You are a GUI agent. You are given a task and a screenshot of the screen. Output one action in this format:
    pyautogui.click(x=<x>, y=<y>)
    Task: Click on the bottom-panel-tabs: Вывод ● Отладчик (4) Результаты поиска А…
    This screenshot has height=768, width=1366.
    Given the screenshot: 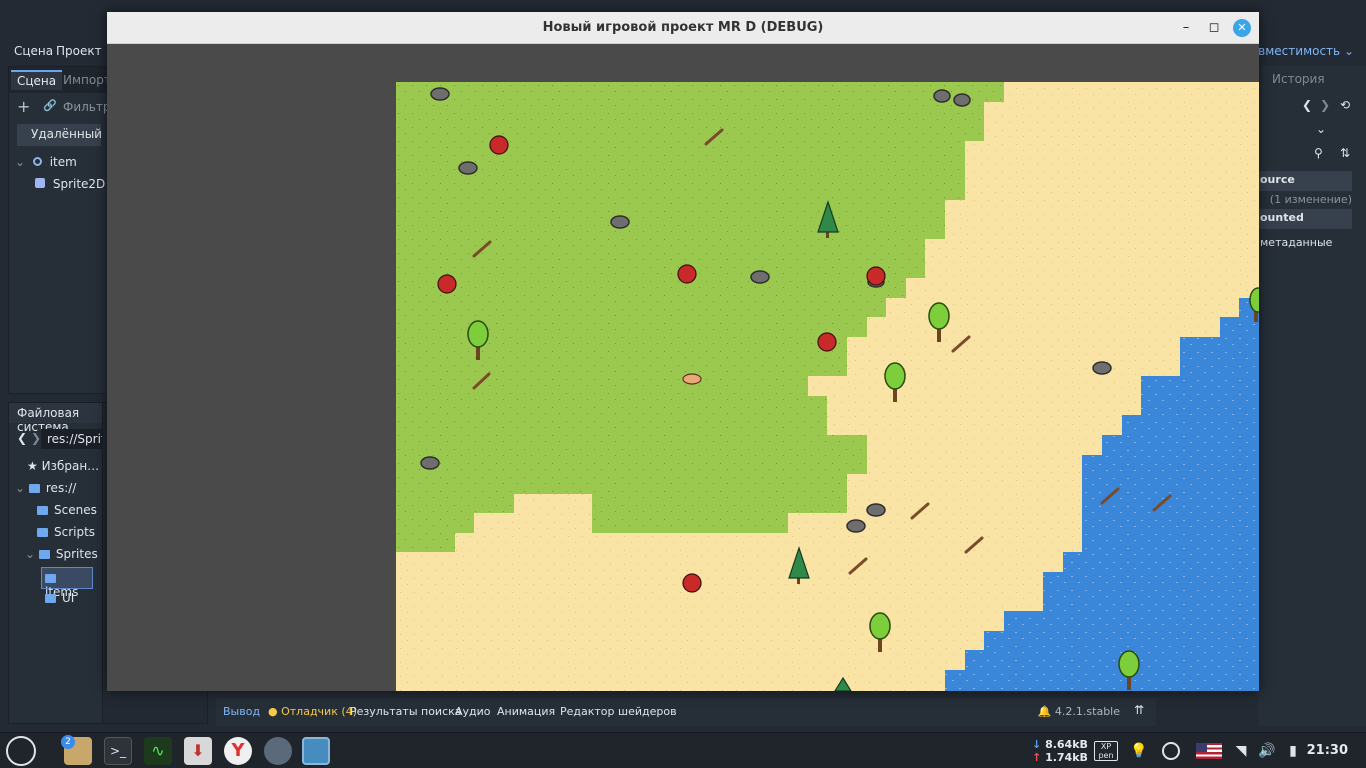 What is the action you would take?
    pyautogui.click(x=686, y=712)
    